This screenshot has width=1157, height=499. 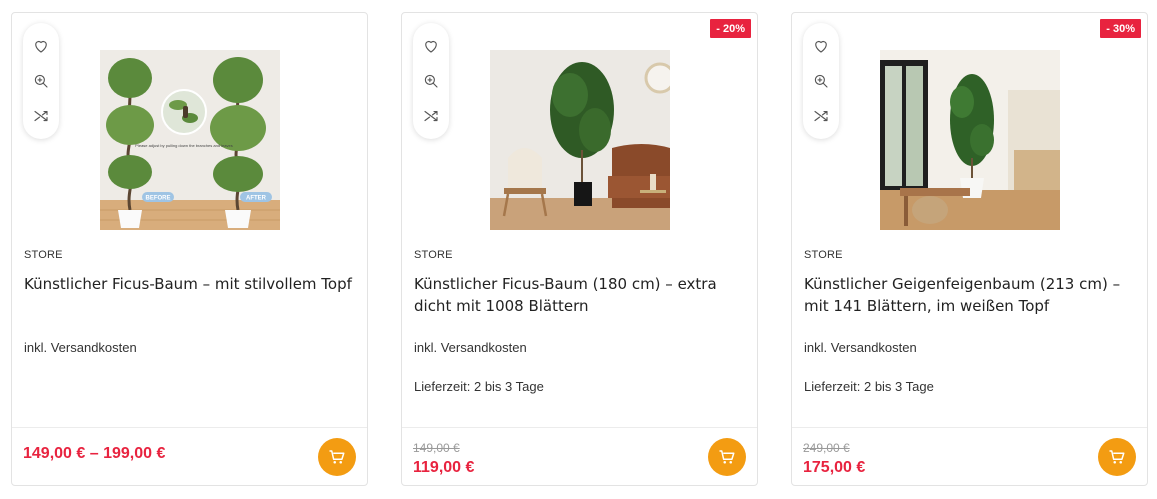 I want to click on price: 175,00 €, so click(x=834, y=467).